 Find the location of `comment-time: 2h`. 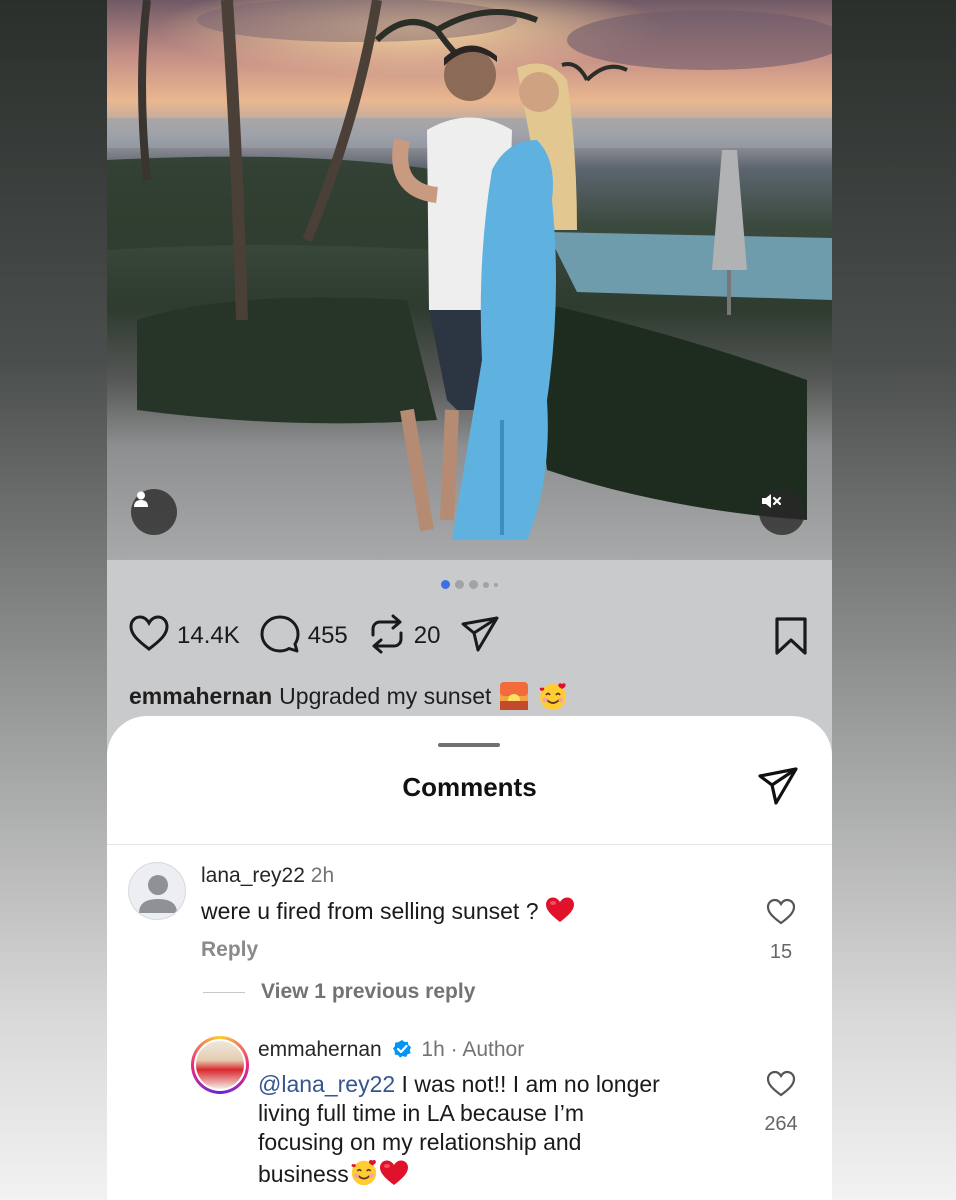

comment-time: 2h is located at coordinates (322, 875).